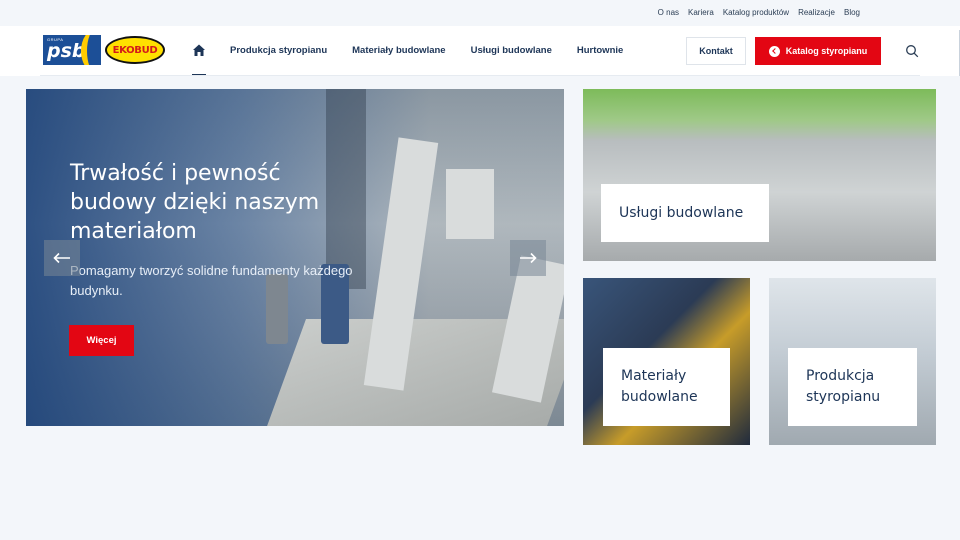 The image size is (960, 540). I want to click on ekobud-logo-text: EKOBUD, so click(135, 50).